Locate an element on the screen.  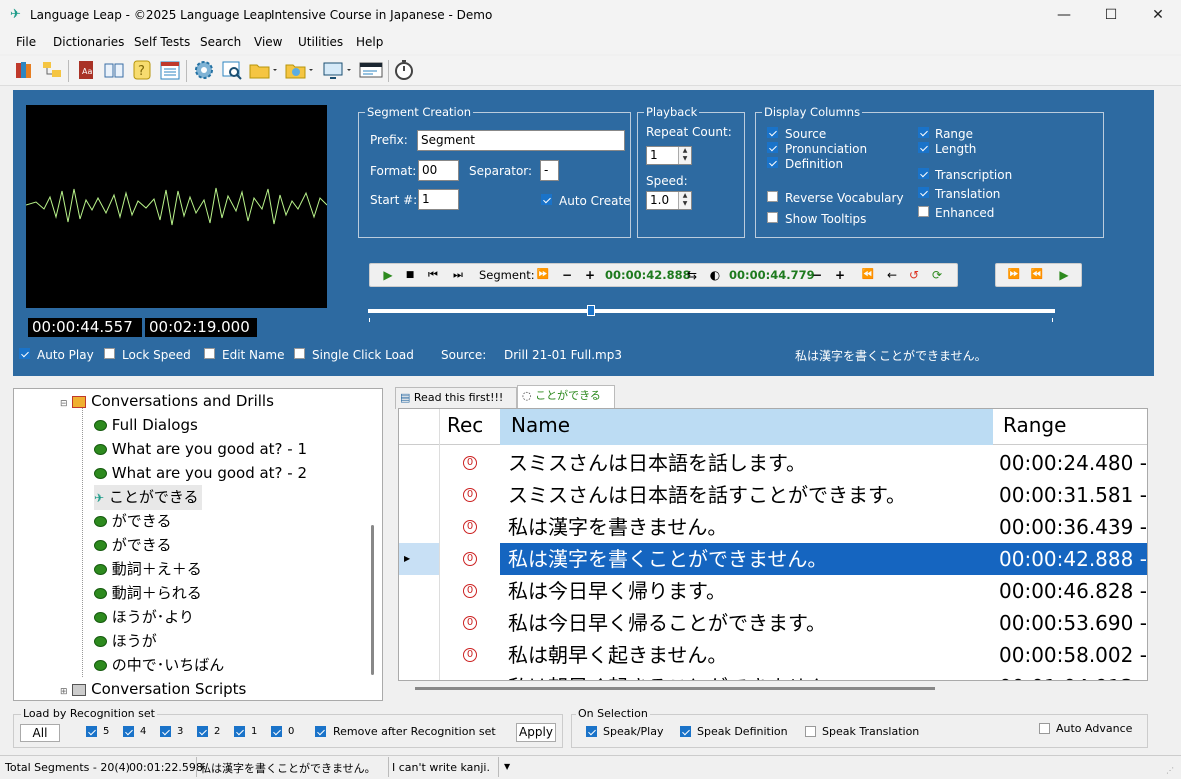
status-dropdown-icon: ▼ is located at coordinates (507, 766).